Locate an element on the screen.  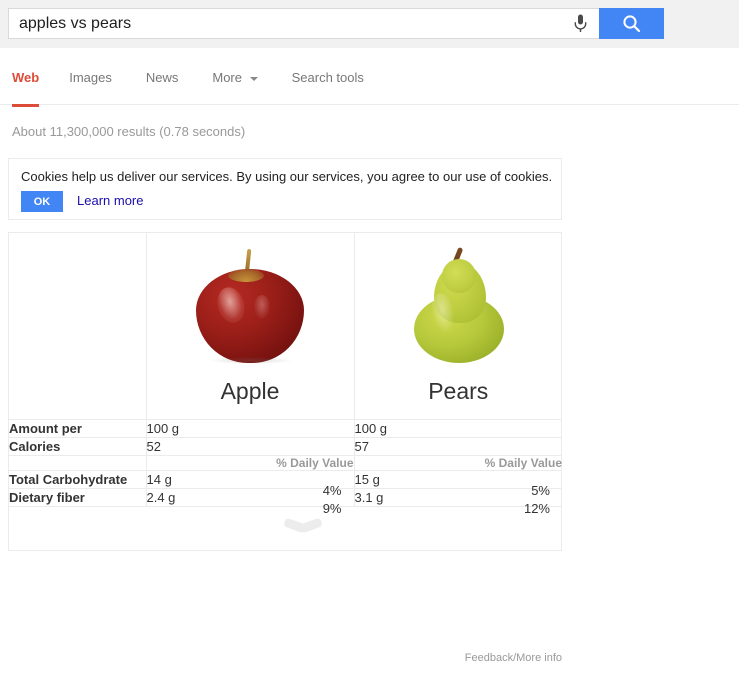
item-name-apple: Apple is located at coordinates (250, 390).